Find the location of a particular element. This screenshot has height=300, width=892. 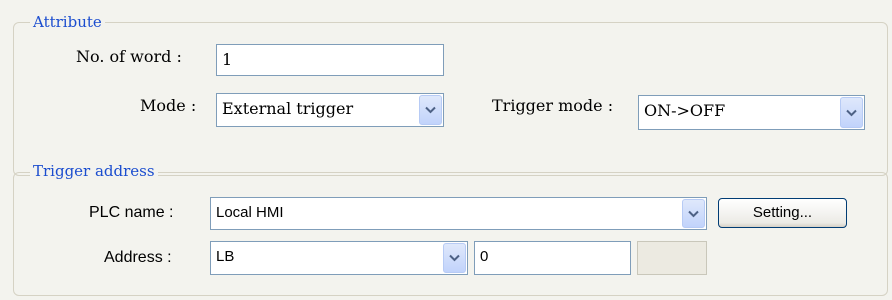

address-device-select-value: LB is located at coordinates (225, 256).